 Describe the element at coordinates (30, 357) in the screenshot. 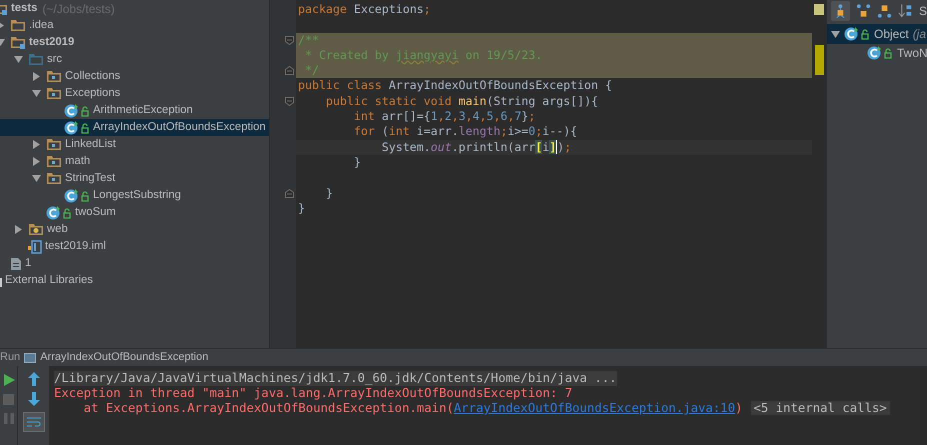

I see `run-config-icon` at that location.